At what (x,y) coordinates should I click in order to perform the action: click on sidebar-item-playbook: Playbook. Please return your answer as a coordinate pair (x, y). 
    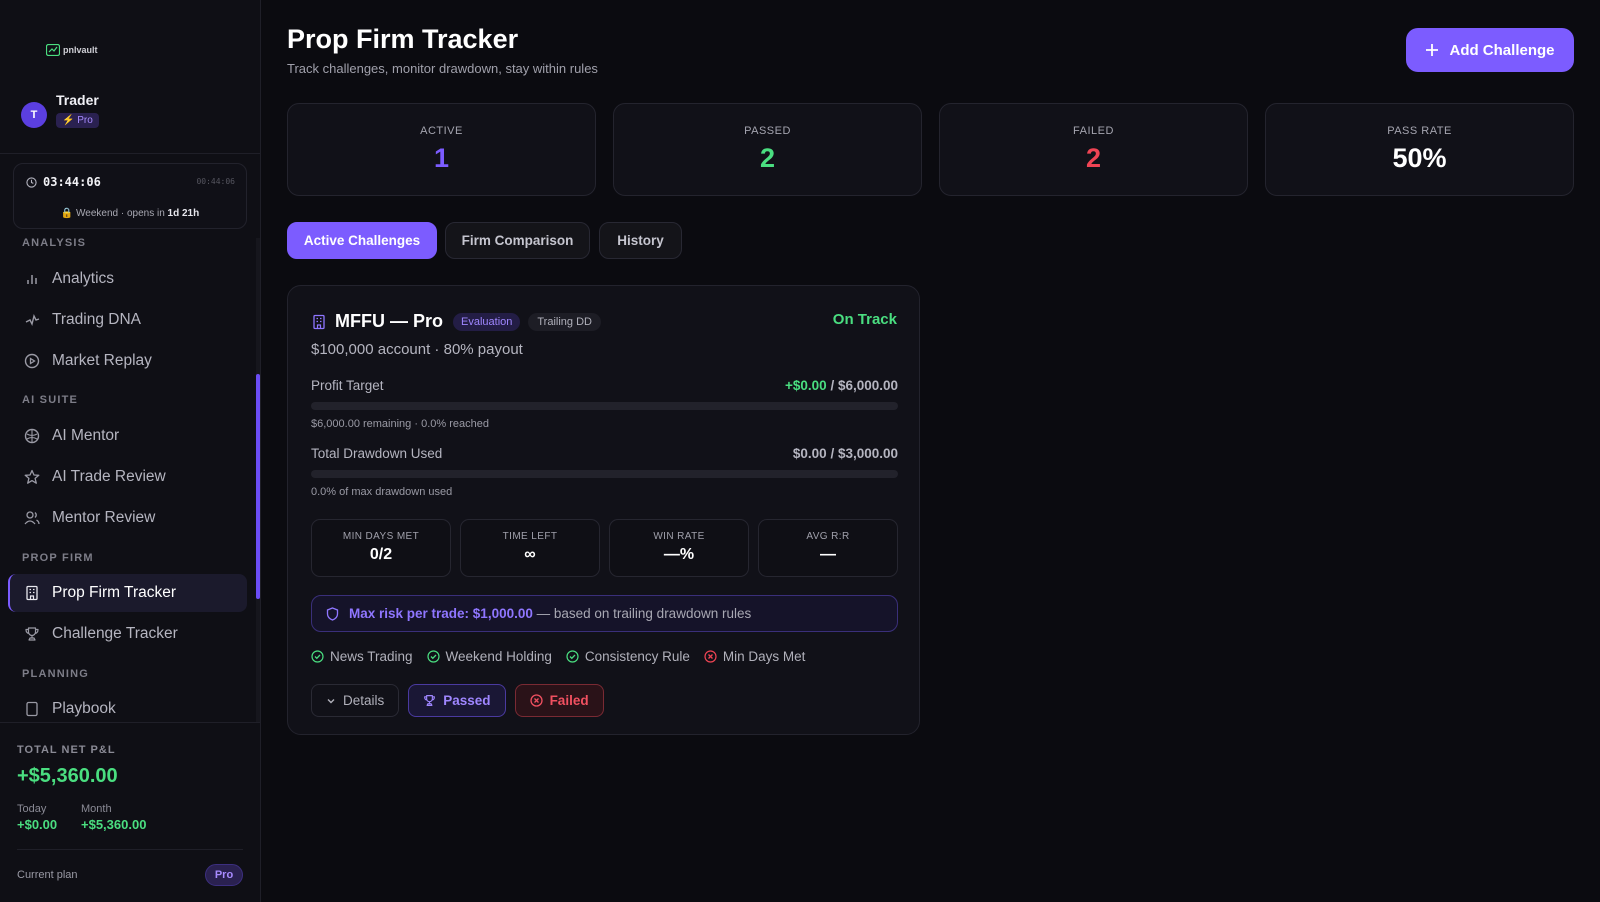
    Looking at the image, I should click on (127, 706).